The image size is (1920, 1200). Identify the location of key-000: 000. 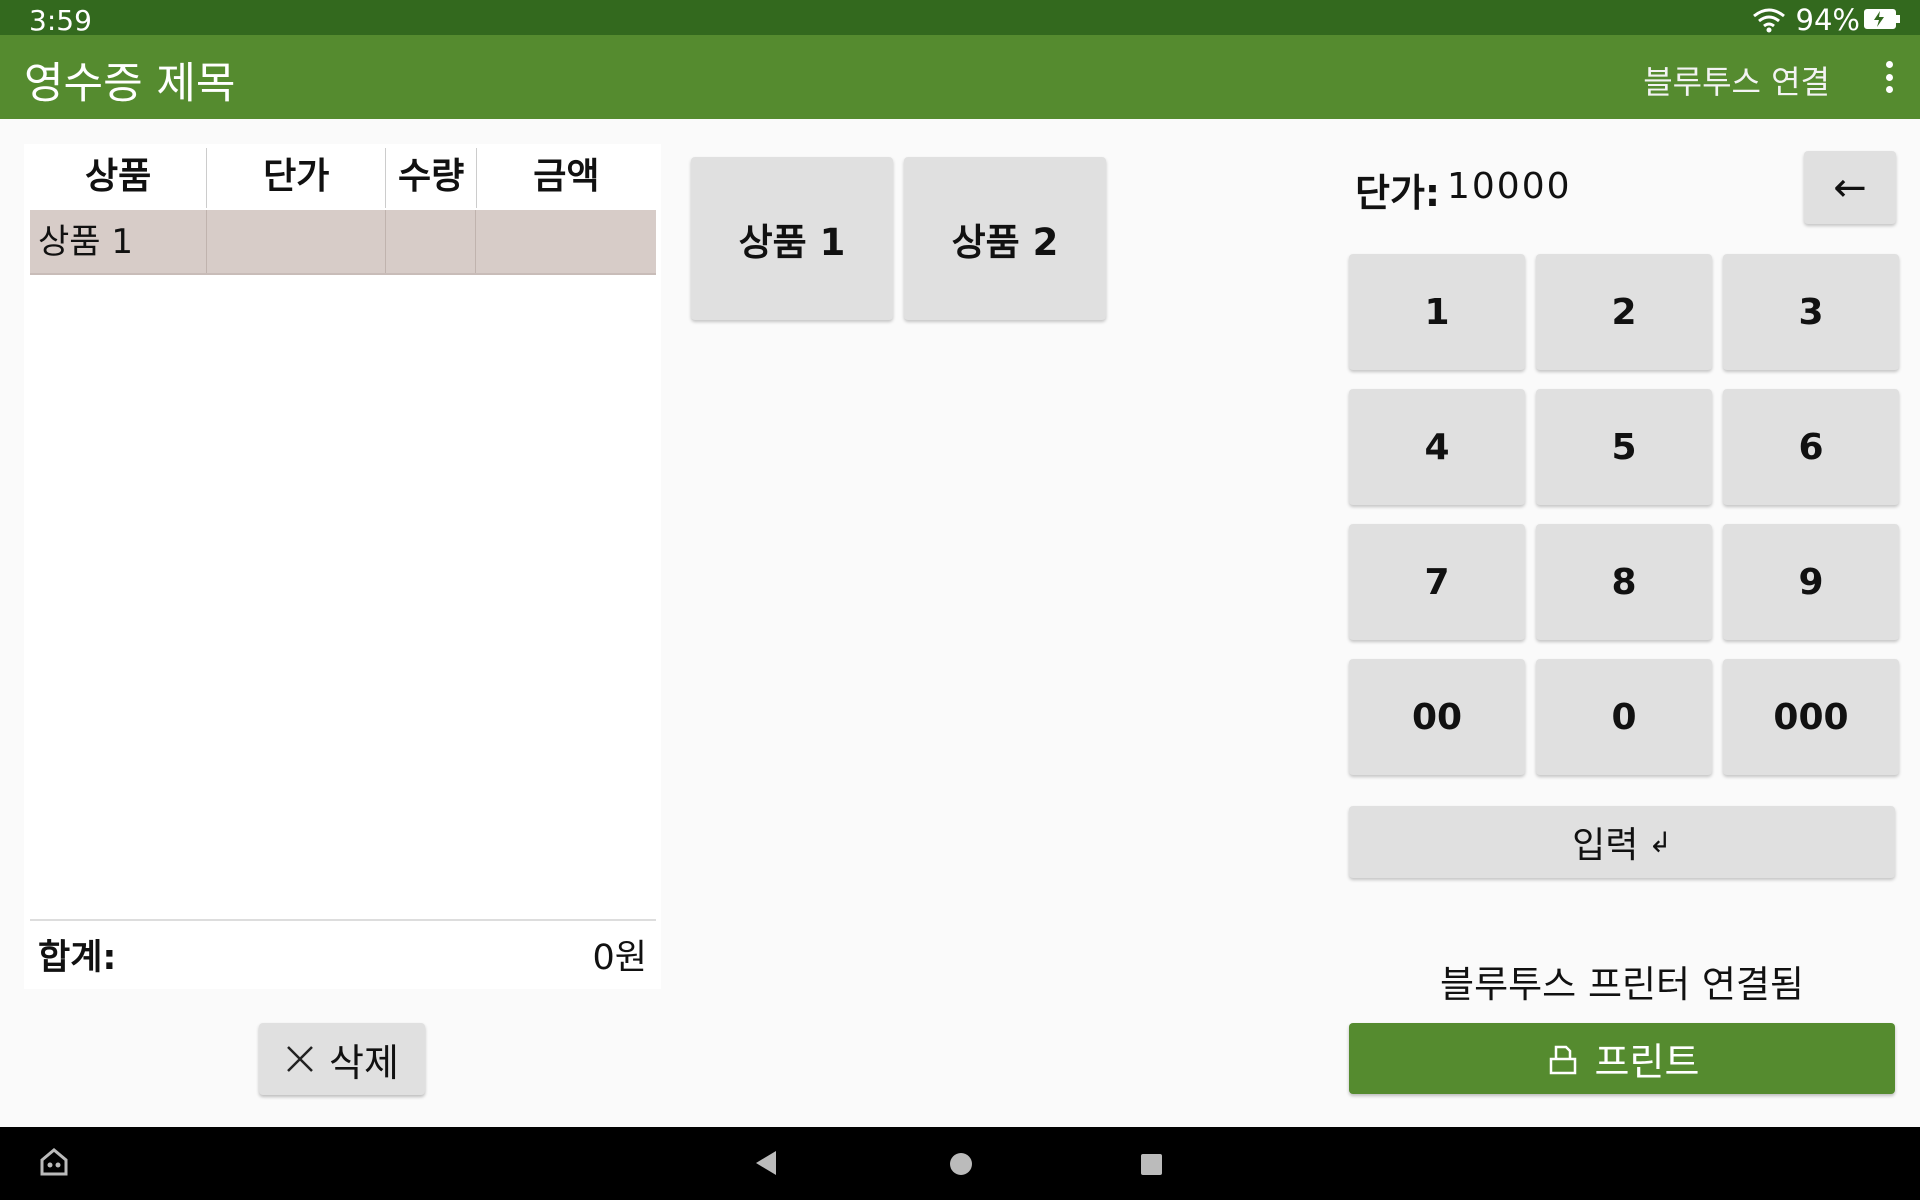
(1811, 717).